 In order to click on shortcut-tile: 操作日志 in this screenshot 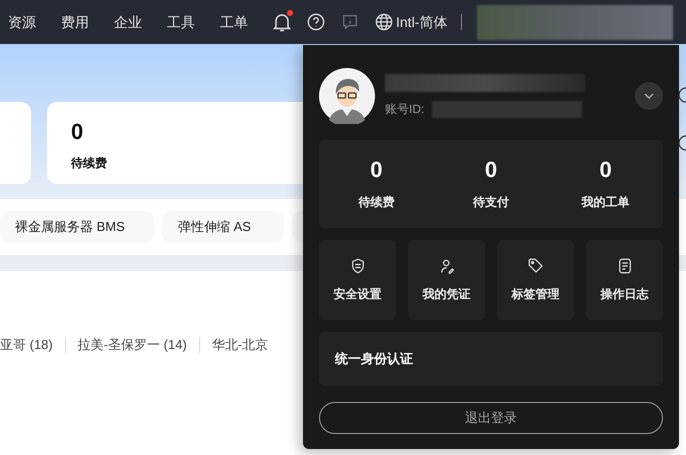, I will do `click(624, 280)`.